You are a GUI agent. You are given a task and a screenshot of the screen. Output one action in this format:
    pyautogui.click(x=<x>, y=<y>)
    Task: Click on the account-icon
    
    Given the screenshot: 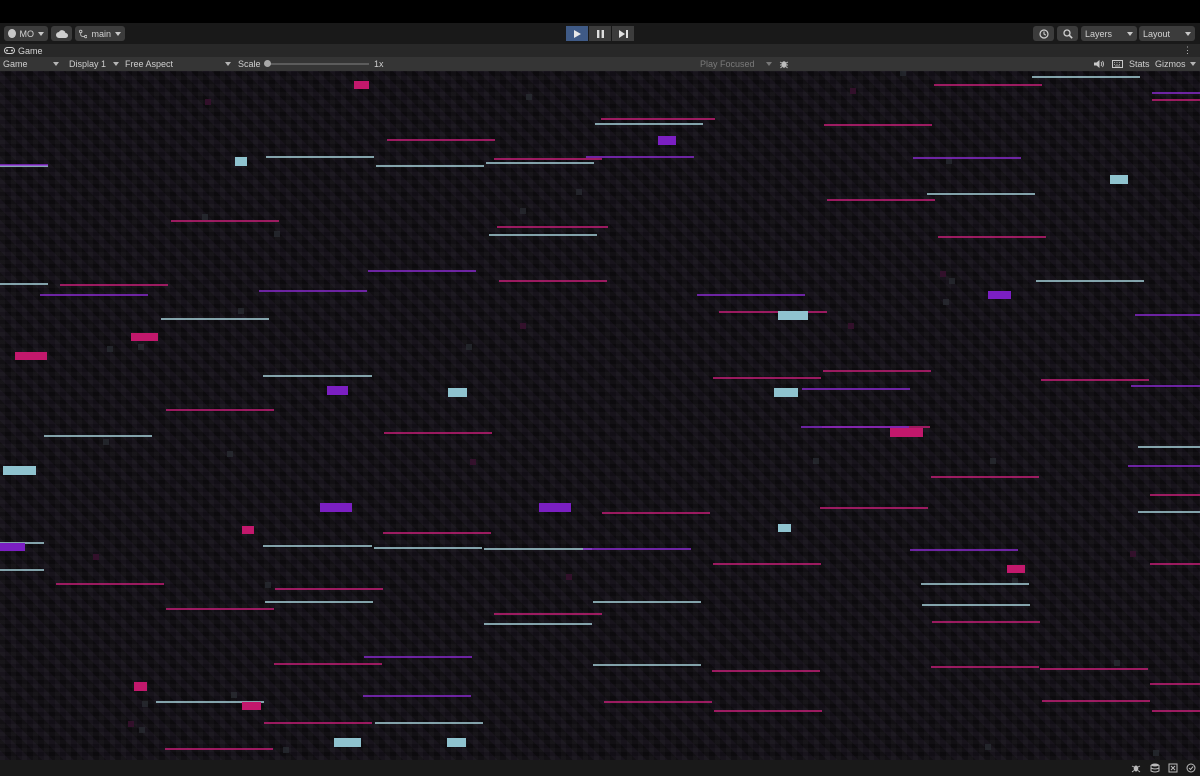 What is the action you would take?
    pyautogui.click(x=12, y=33)
    